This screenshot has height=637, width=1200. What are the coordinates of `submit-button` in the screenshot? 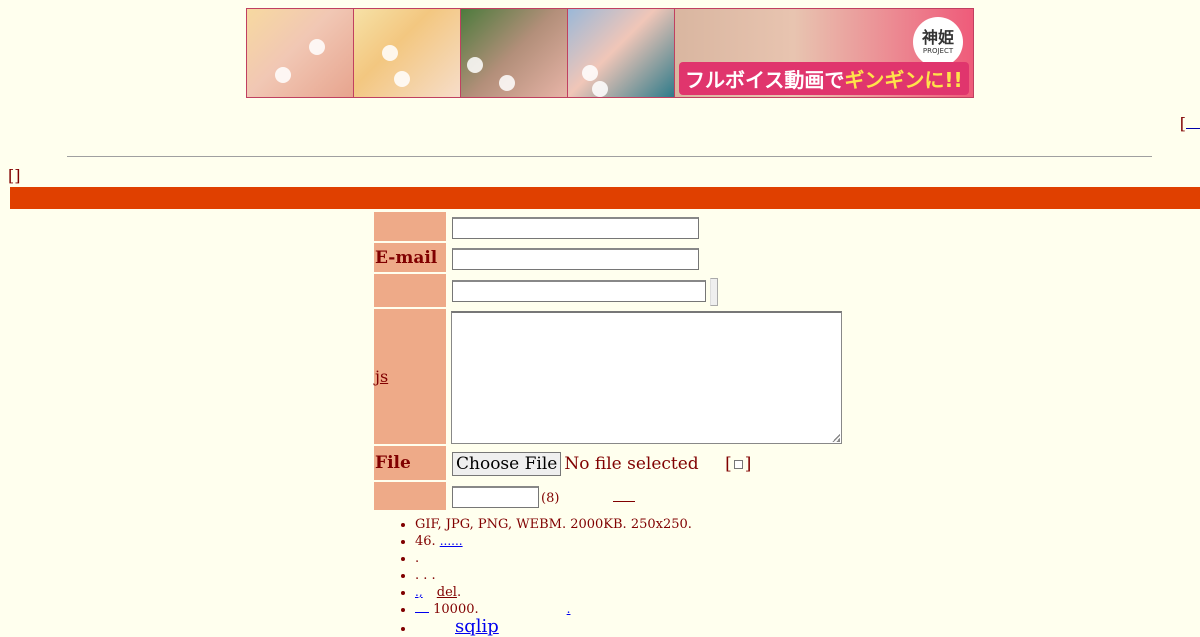 It's located at (714, 291).